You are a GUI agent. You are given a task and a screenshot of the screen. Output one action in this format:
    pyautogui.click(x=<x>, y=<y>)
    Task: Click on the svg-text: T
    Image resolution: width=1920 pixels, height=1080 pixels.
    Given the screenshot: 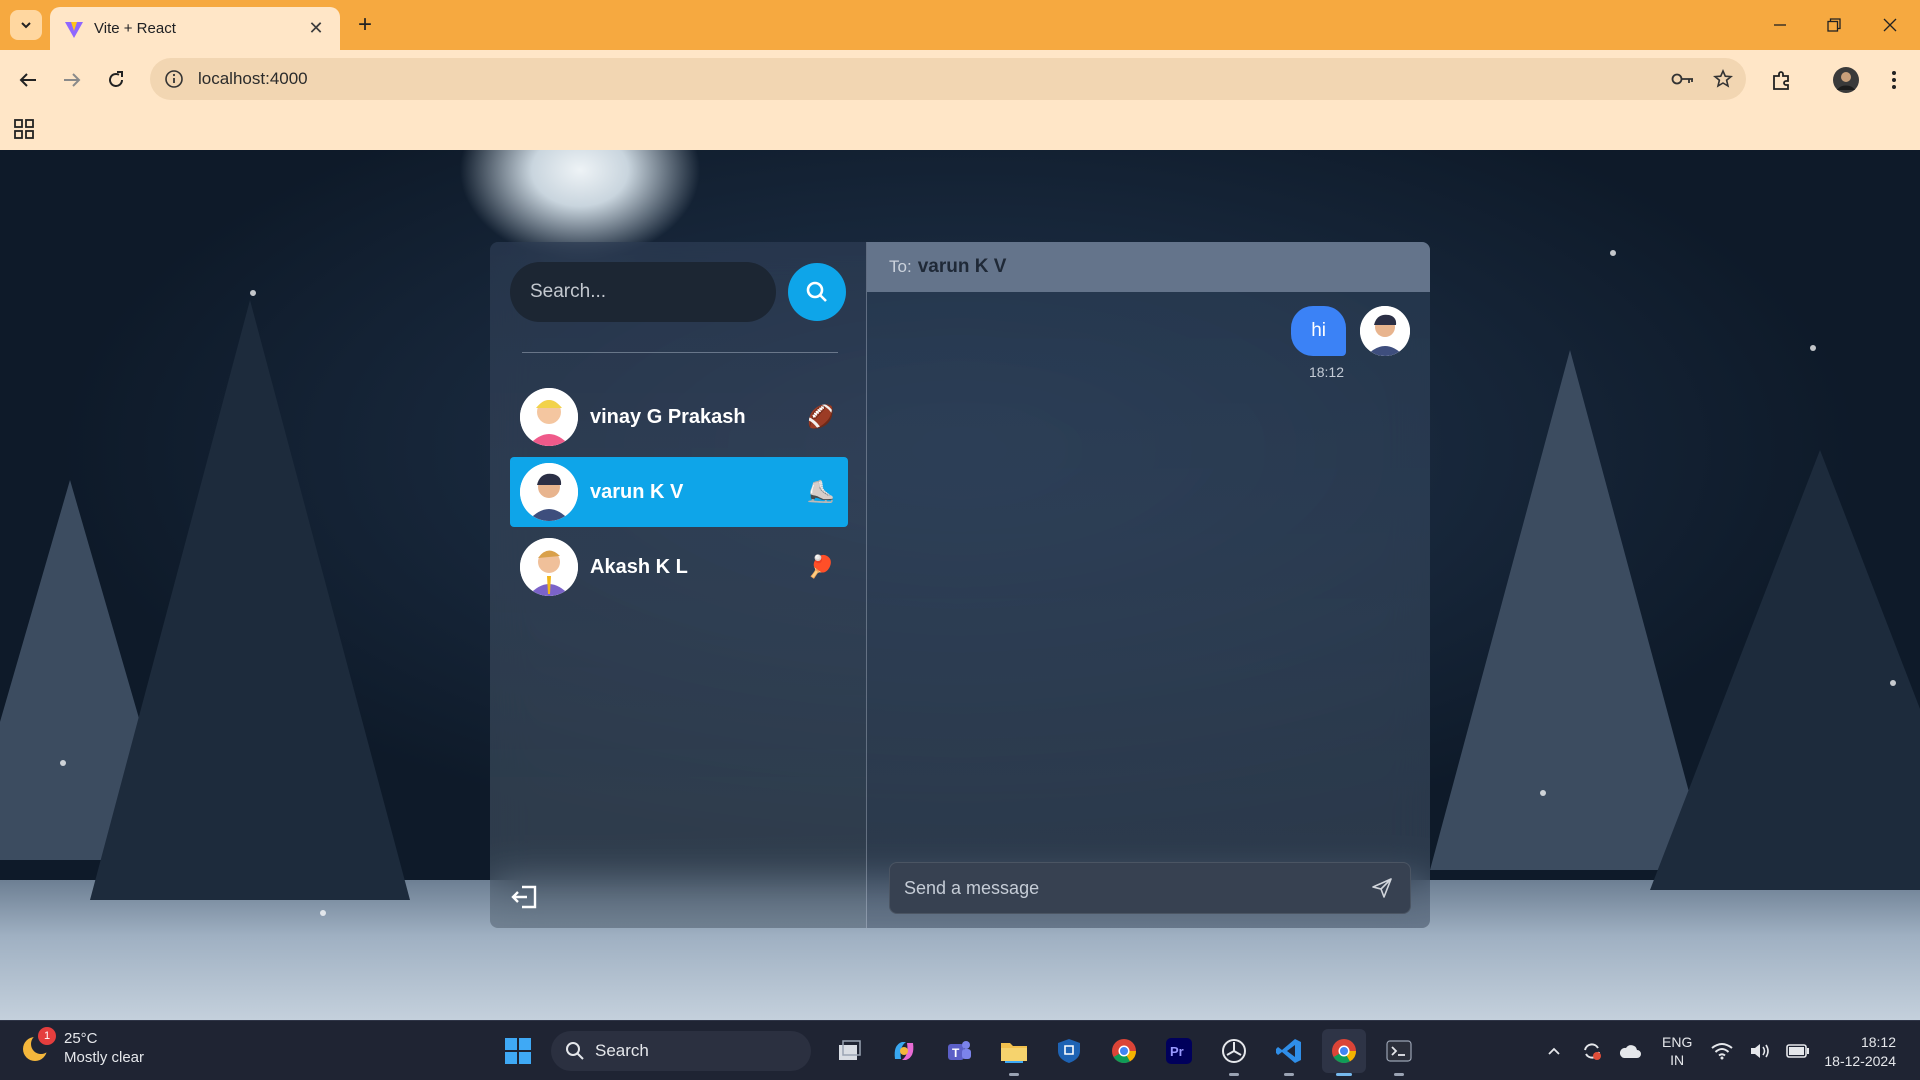 What is the action you would take?
    pyautogui.click(x=956, y=1053)
    